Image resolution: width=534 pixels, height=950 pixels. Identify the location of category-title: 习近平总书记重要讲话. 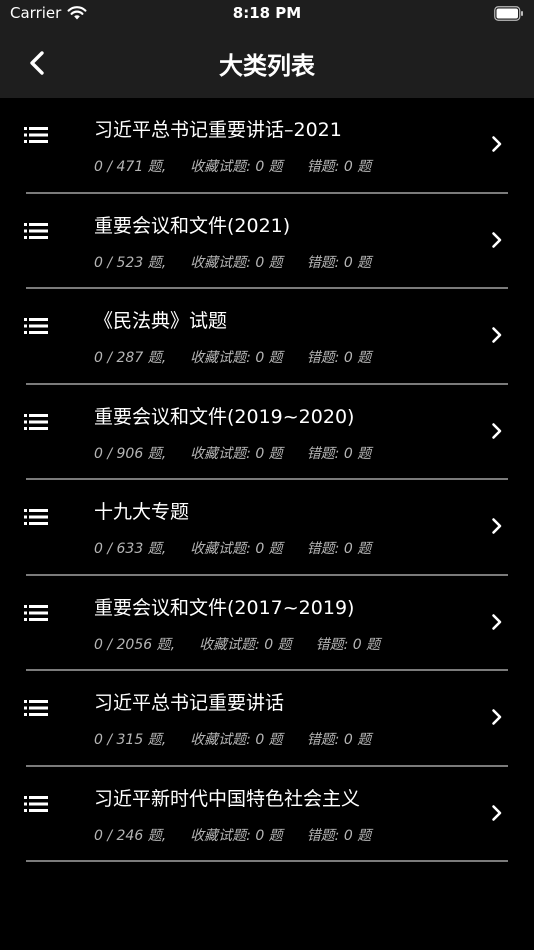
(189, 703).